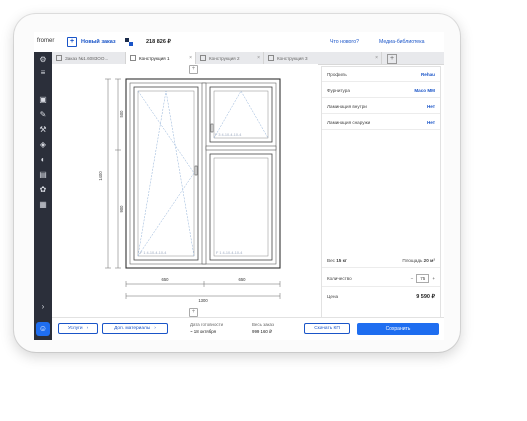 The image size is (527, 421). What do you see at coordinates (121, 209) in the screenshot?
I see `height-bottom-label: 900` at bounding box center [121, 209].